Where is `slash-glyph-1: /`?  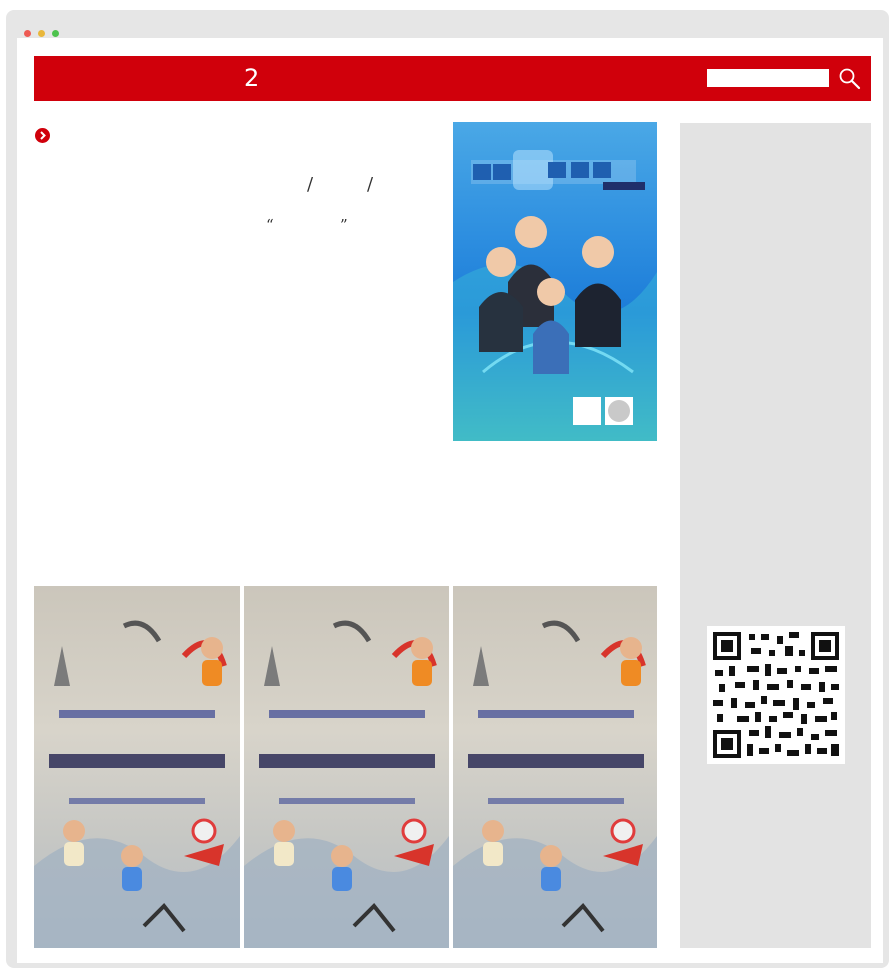
slash-glyph-1: / is located at coordinates (310, 184).